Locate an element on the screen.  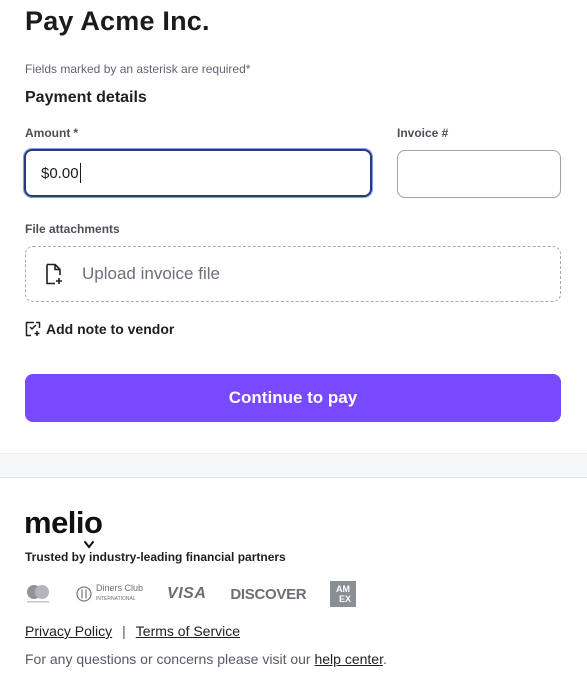
payment-details-heading: Payment details is located at coordinates (86, 97).